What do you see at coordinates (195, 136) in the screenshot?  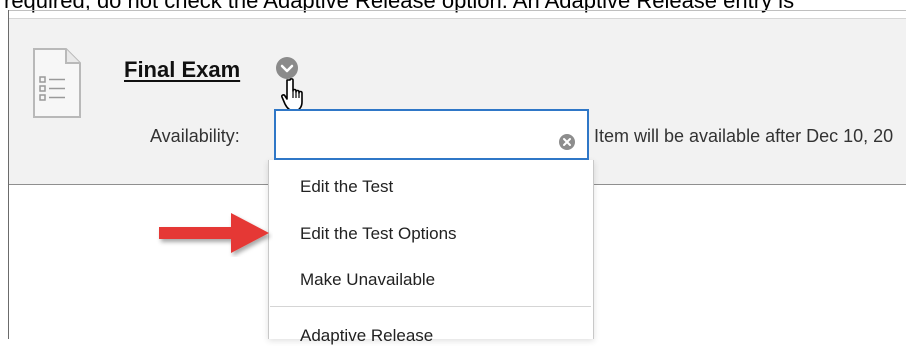 I see `availability-label: Availability:` at bounding box center [195, 136].